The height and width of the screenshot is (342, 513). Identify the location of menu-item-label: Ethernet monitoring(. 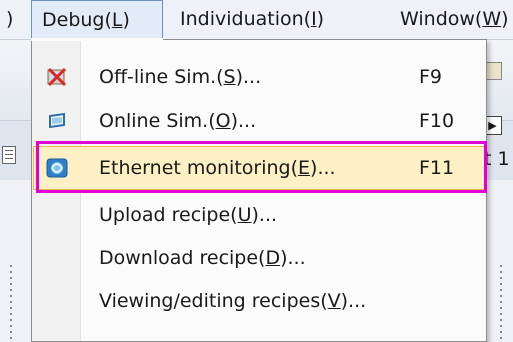
(199, 168).